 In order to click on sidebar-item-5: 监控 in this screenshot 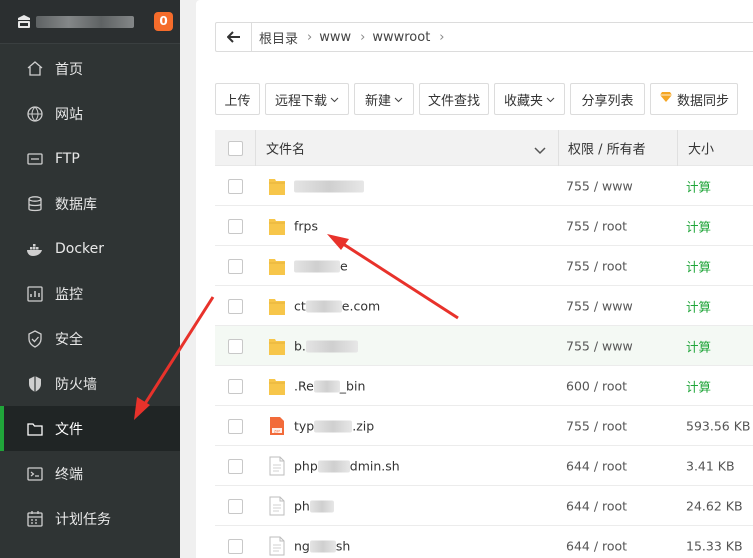, I will do `click(90, 293)`.